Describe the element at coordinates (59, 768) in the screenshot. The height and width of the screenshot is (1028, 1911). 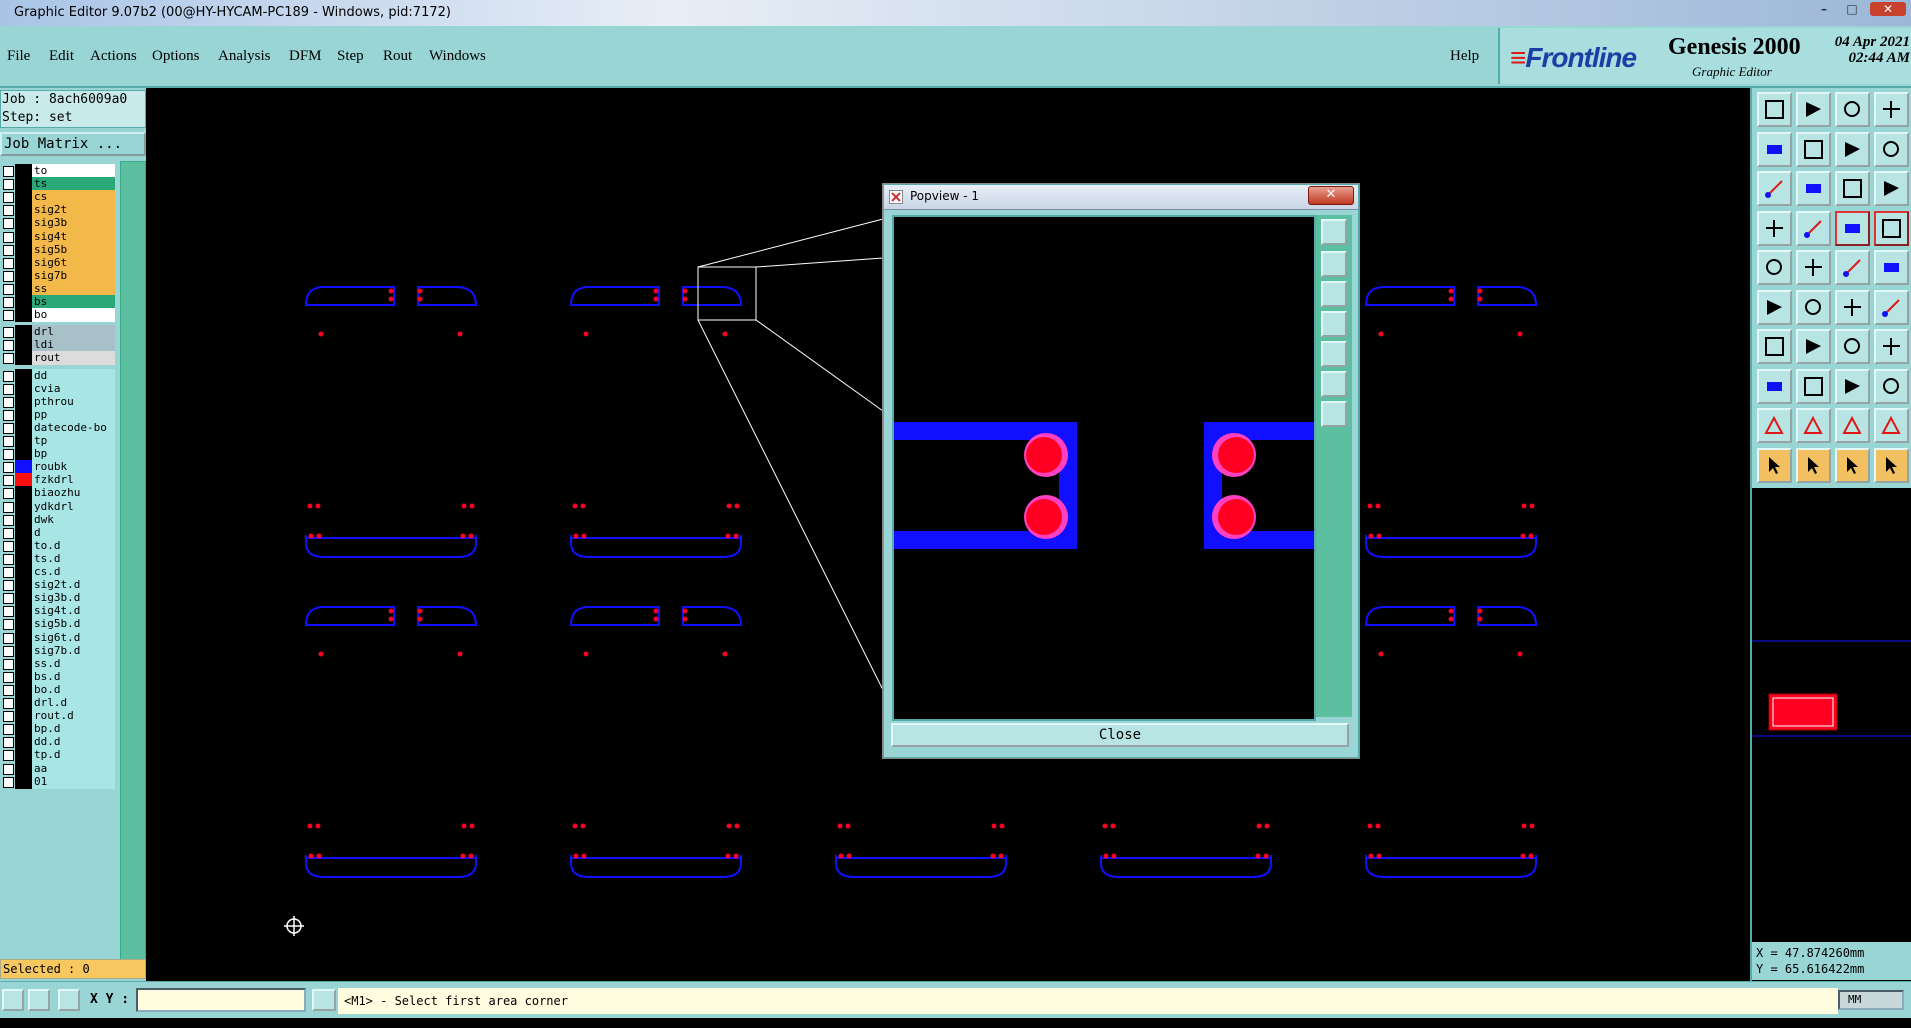
I see `layer-row: aa` at that location.